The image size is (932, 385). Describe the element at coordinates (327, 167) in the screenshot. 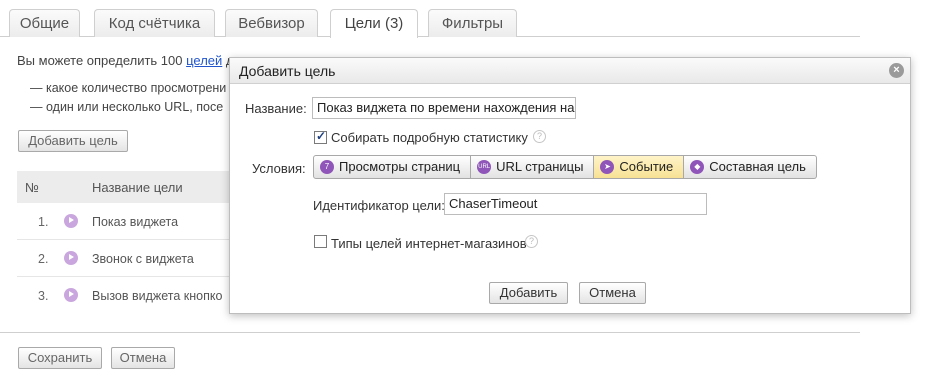

I see `page-views-icon: 7` at that location.